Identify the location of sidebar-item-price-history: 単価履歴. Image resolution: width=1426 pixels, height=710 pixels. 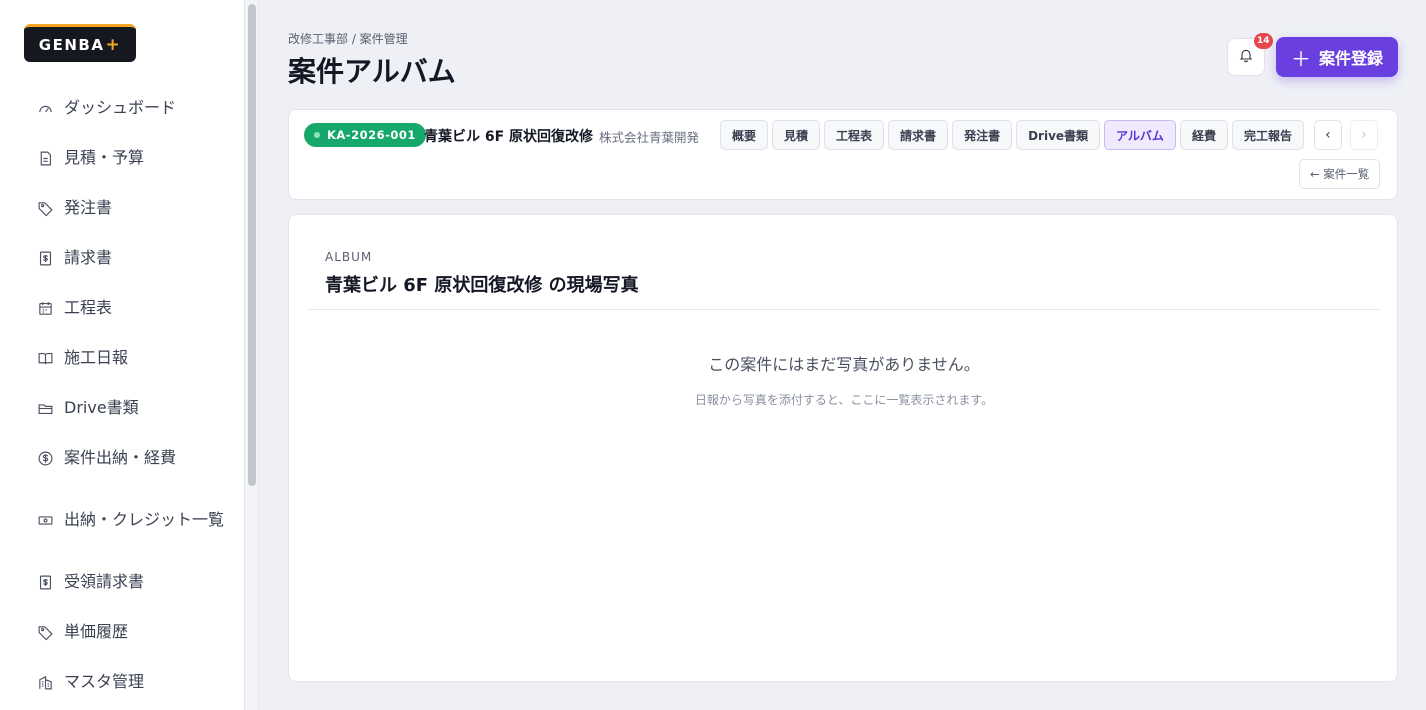
(131, 632).